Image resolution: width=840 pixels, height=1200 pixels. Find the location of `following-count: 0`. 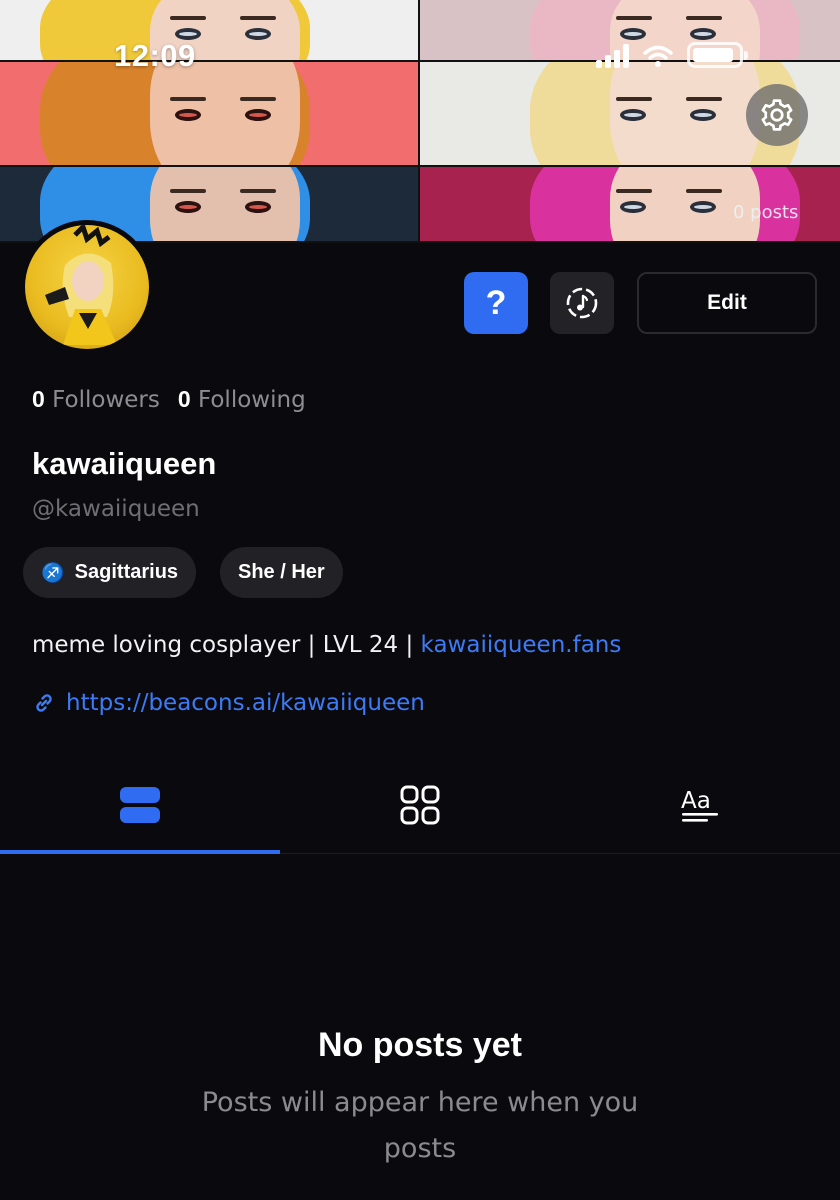

following-count: 0 is located at coordinates (184, 399).